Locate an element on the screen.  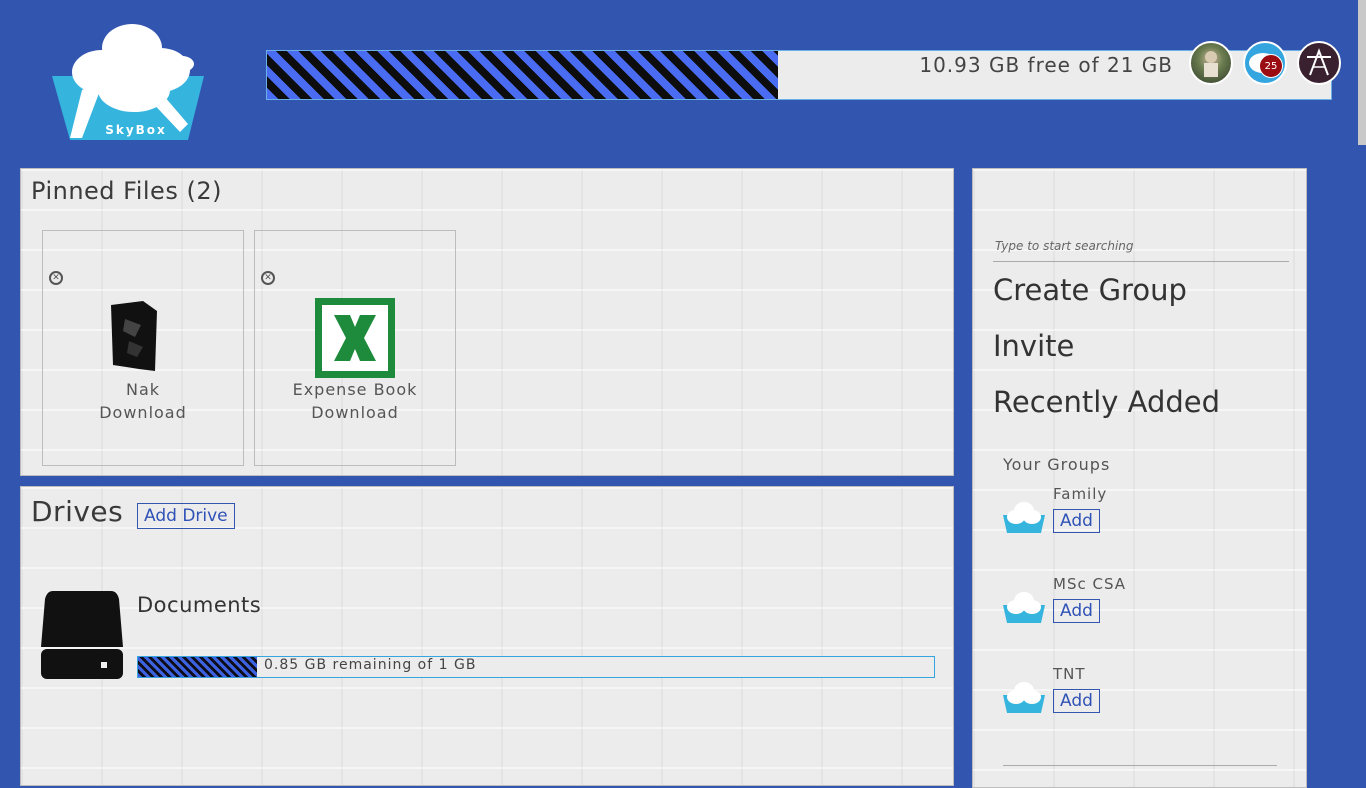
pinned-file-card: ✕ Expense Book Download is located at coordinates (355, 348).